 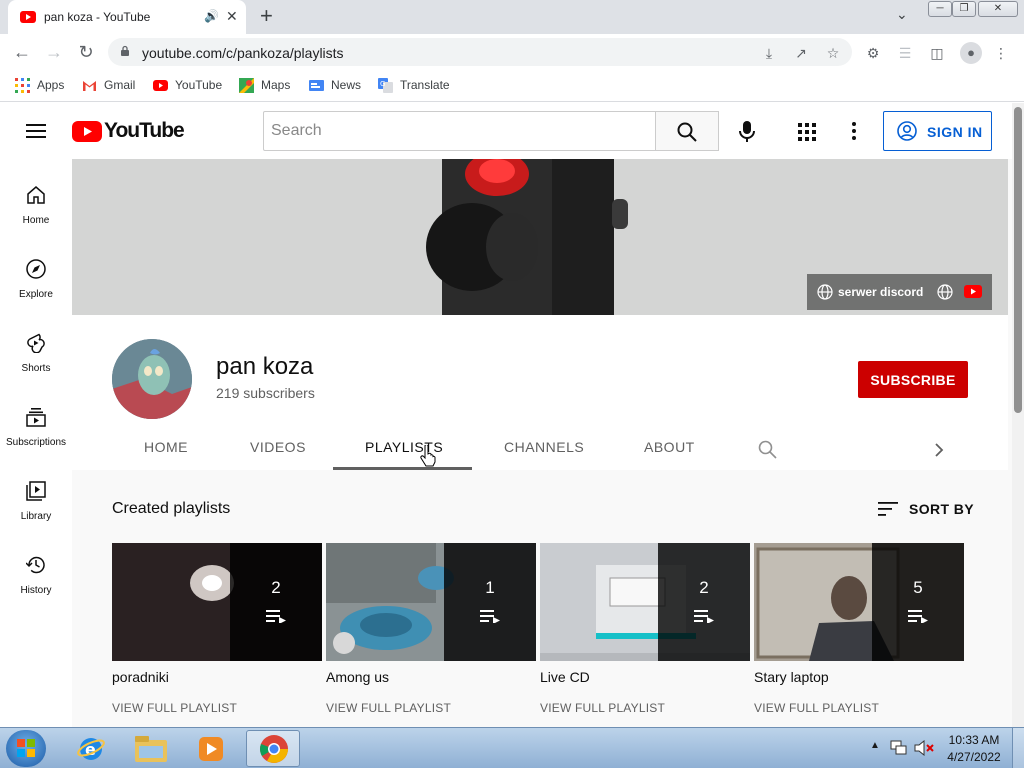 I want to click on bookmark-maps: Maps, so click(x=264, y=86).